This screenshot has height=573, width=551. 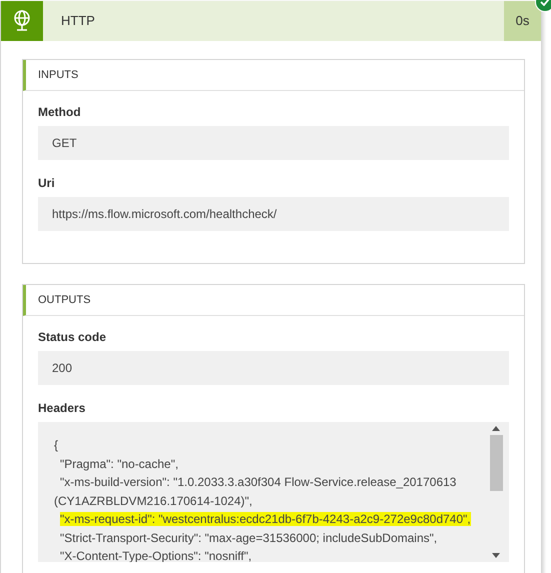 I want to click on duration: 0s, so click(x=522, y=21).